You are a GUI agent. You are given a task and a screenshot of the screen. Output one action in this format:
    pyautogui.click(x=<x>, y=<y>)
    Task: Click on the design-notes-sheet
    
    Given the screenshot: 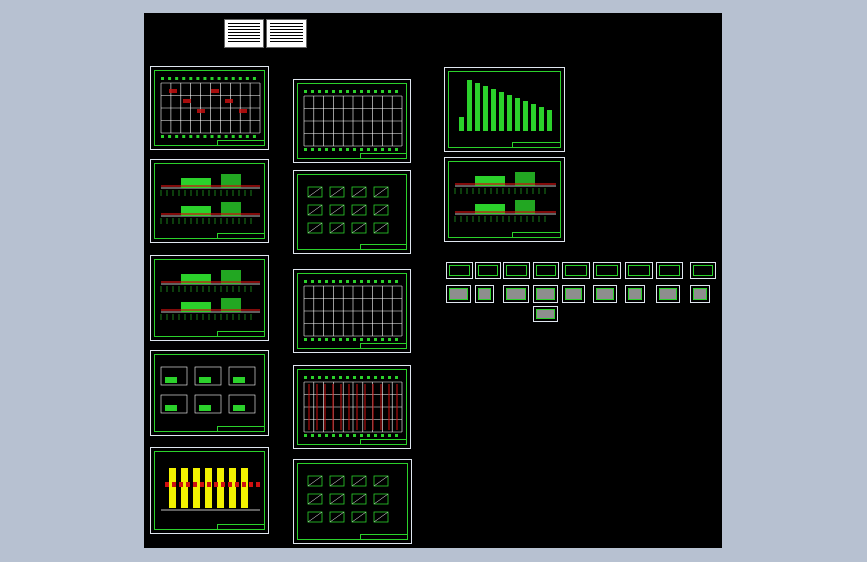 What is the action you would take?
    pyautogui.click(x=286, y=33)
    